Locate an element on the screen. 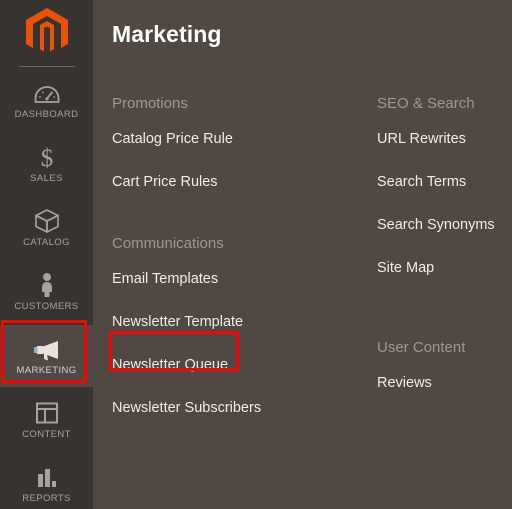 This screenshot has height=509, width=512. menu-link-catalog-price-rule: Catalog Price Rule is located at coordinates (237, 139).